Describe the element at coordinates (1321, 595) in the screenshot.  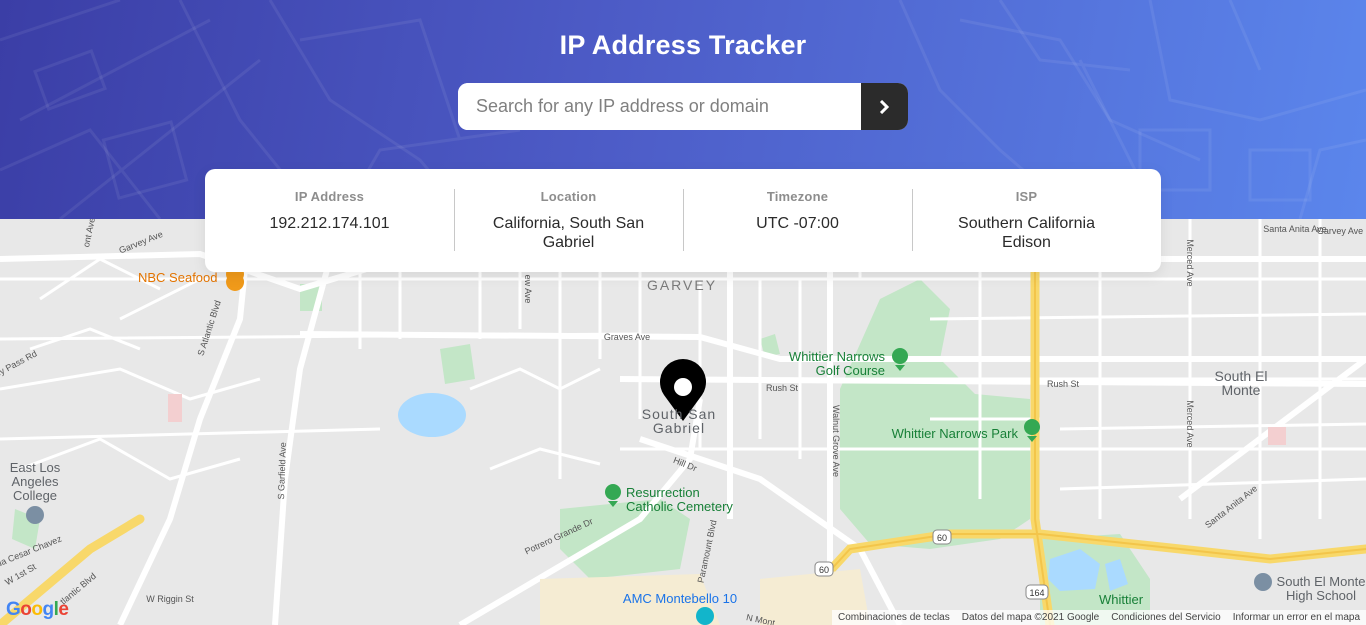
I see `high-school-label: High School` at that location.